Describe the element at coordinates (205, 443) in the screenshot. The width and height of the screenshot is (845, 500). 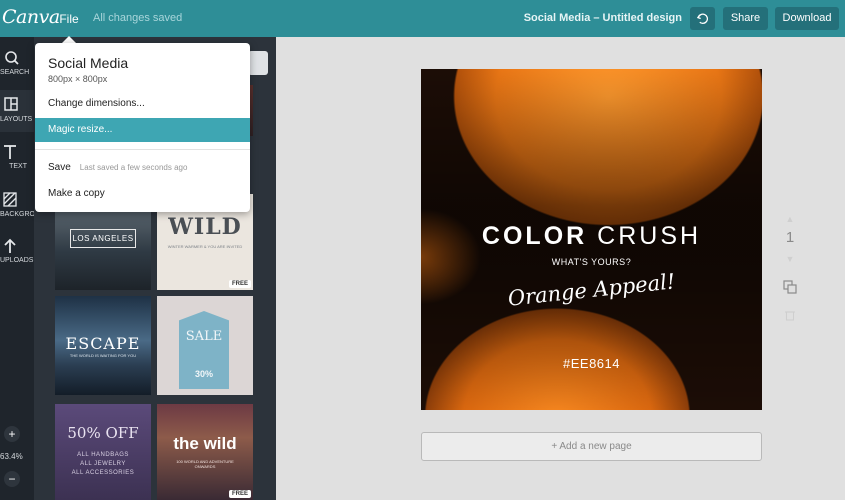
I see `template-text: the wild` at that location.